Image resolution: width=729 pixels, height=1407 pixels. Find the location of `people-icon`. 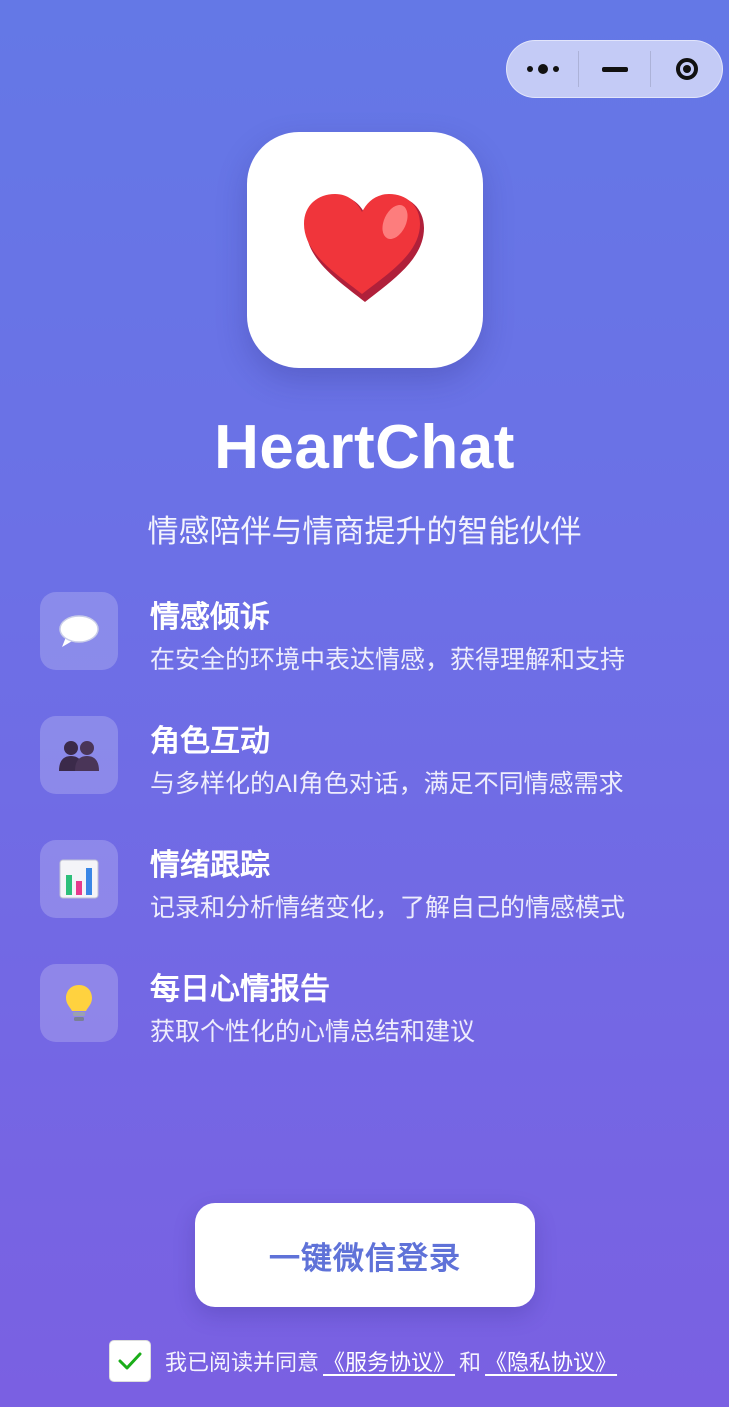

people-icon is located at coordinates (79, 756).